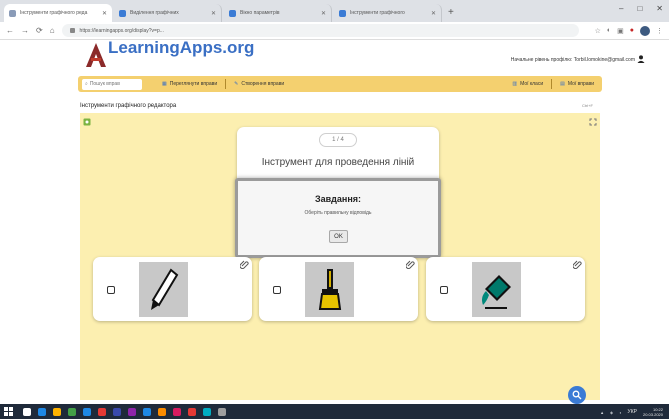 This screenshot has width=669, height=419. Describe the element at coordinates (278, 13) in the screenshot. I see `browser-tab: Вікно параметрів ✕` at that location.